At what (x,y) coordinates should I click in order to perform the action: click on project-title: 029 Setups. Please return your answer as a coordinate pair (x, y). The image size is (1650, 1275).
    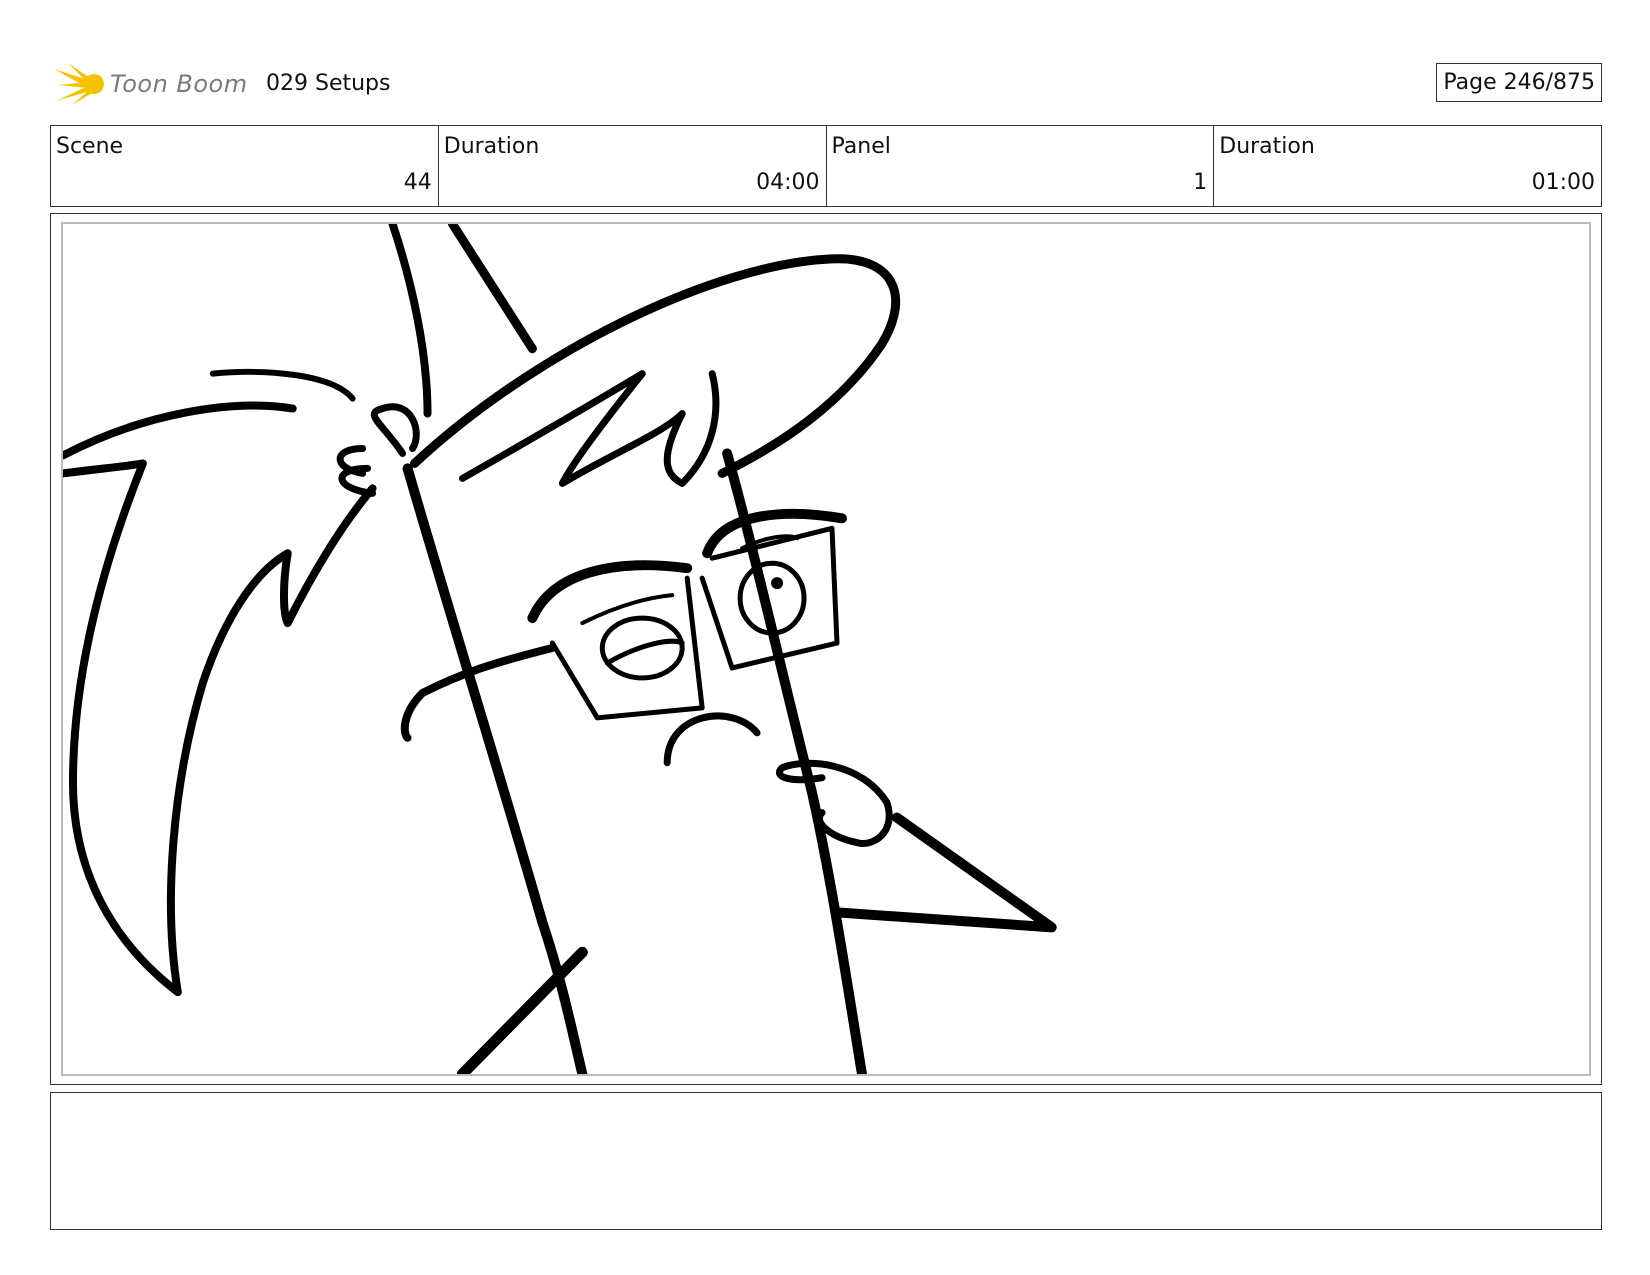
    Looking at the image, I should click on (328, 83).